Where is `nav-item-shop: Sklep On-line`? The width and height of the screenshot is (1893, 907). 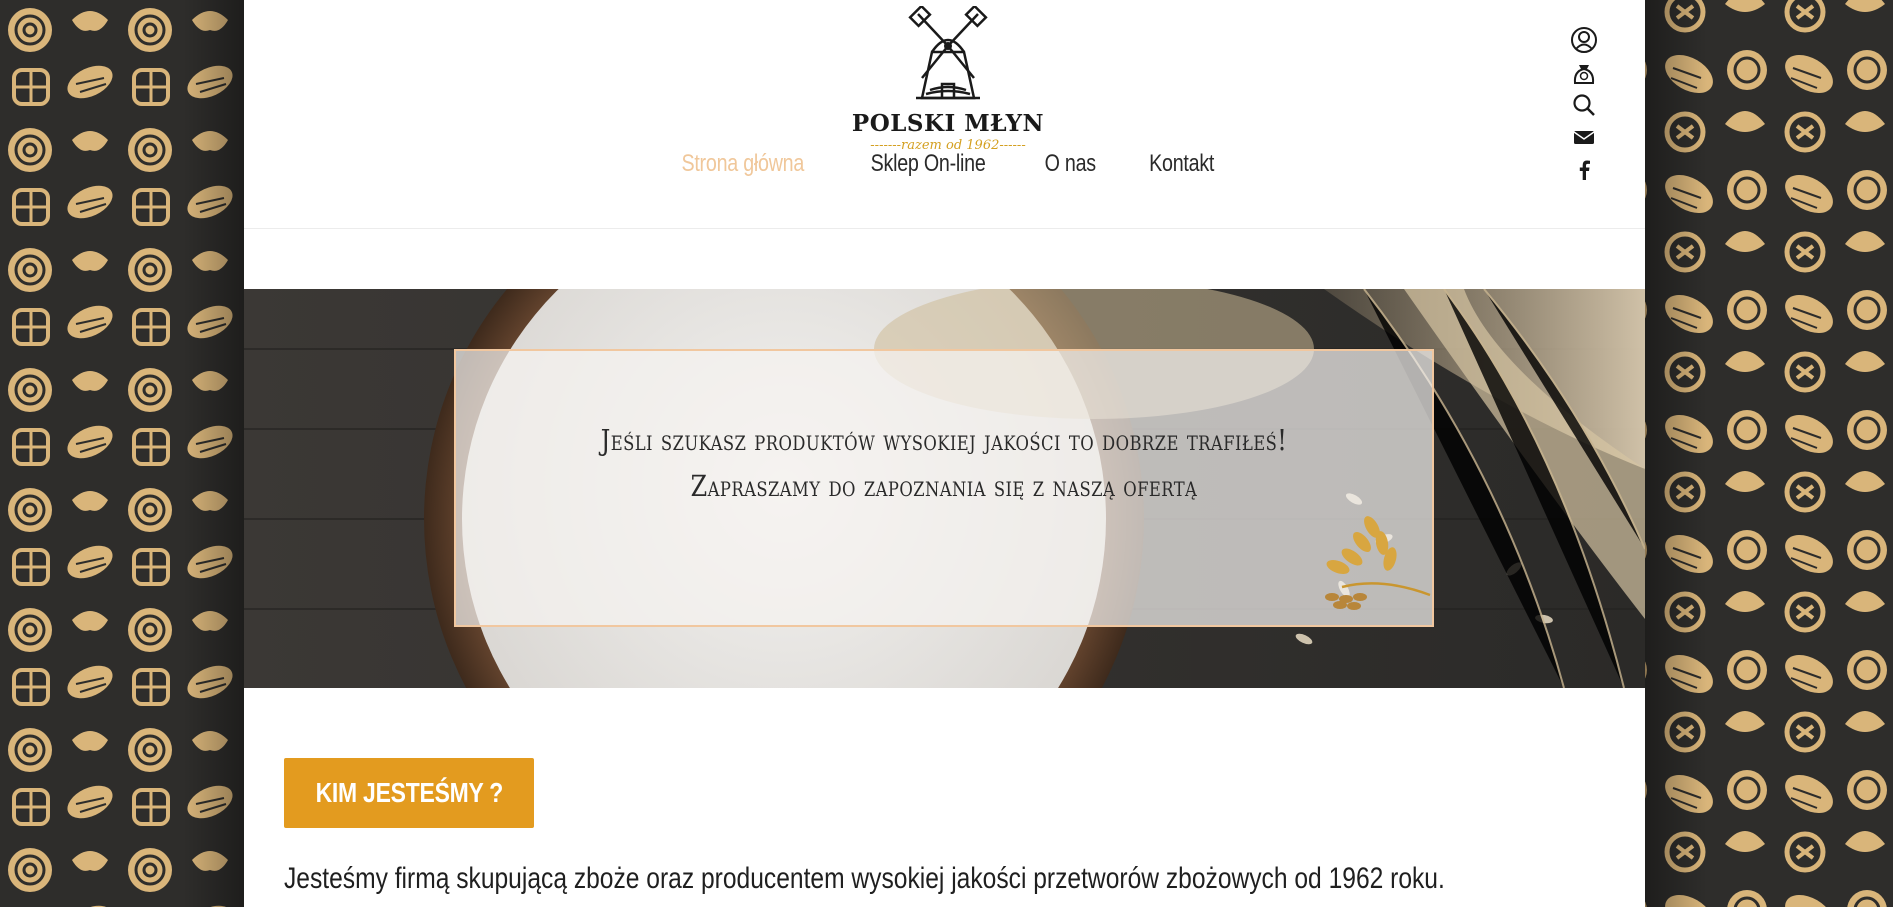 nav-item-shop: Sklep On-line is located at coordinates (928, 164).